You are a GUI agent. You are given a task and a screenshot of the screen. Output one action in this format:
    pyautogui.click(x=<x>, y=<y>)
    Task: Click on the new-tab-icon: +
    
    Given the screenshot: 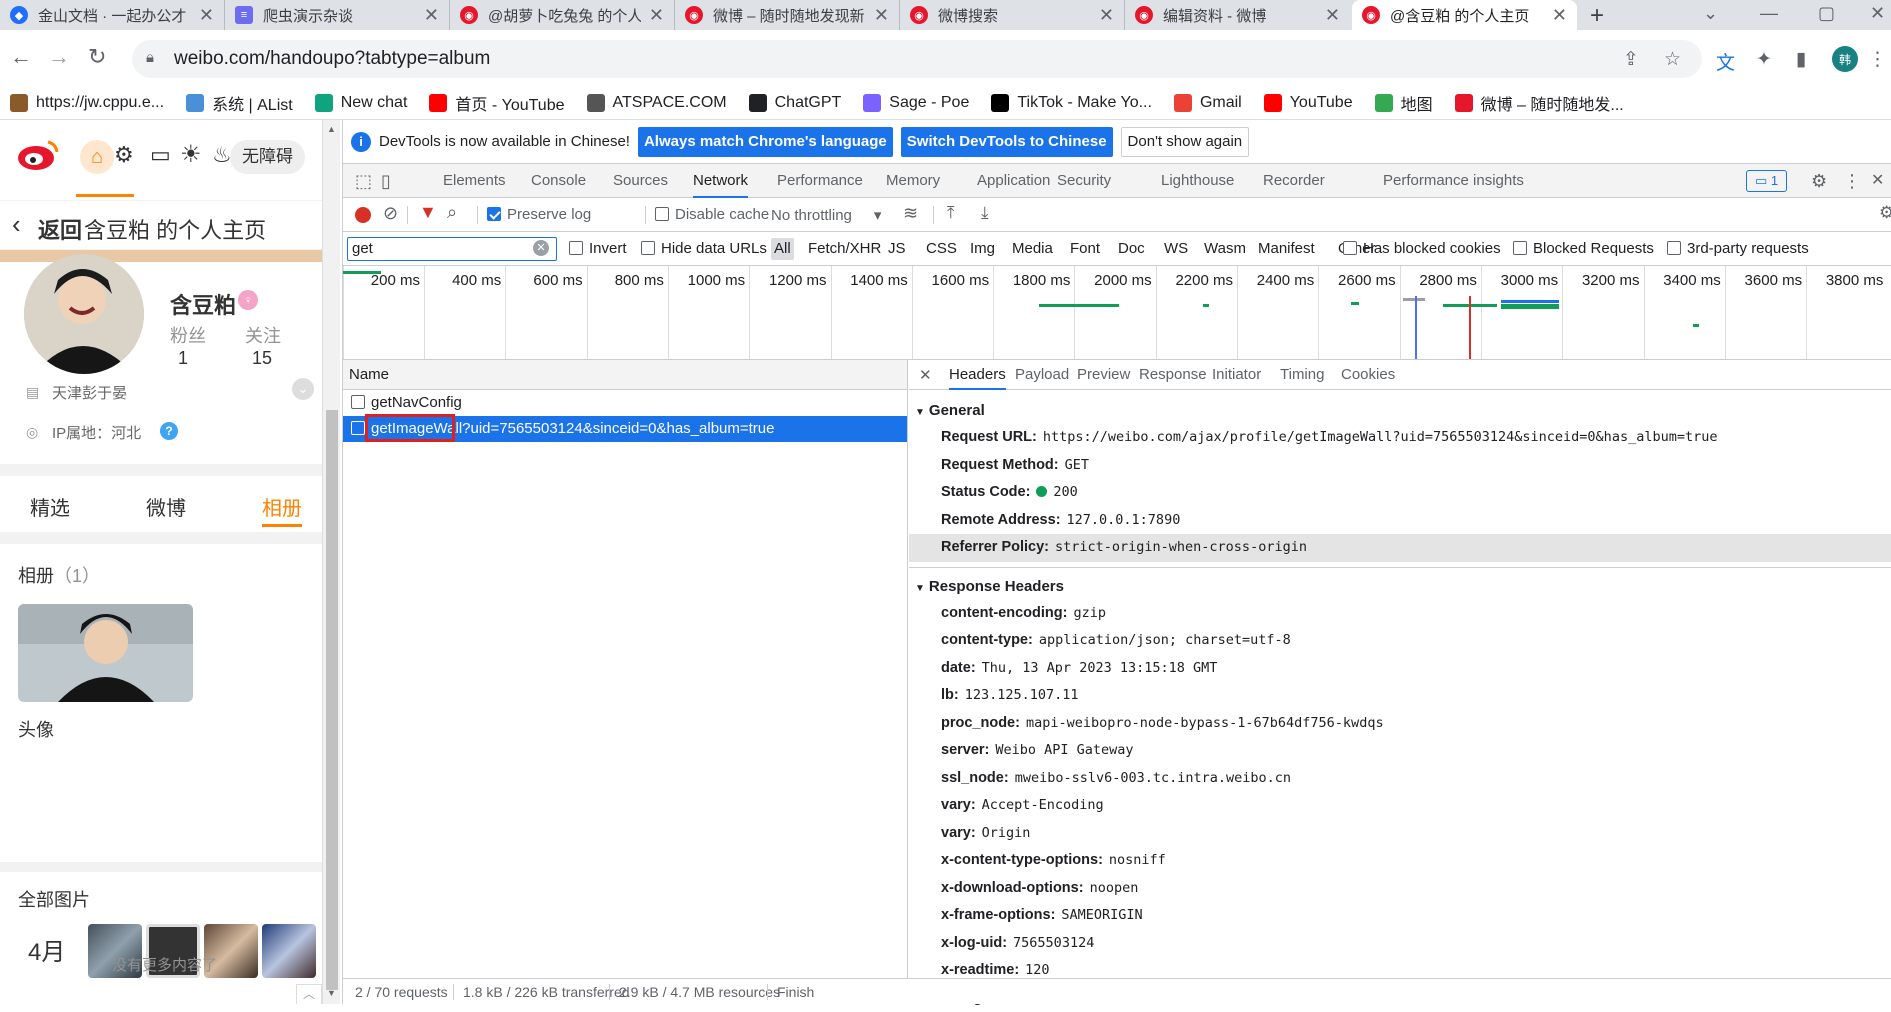 What is the action you would take?
    pyautogui.click(x=1597, y=16)
    